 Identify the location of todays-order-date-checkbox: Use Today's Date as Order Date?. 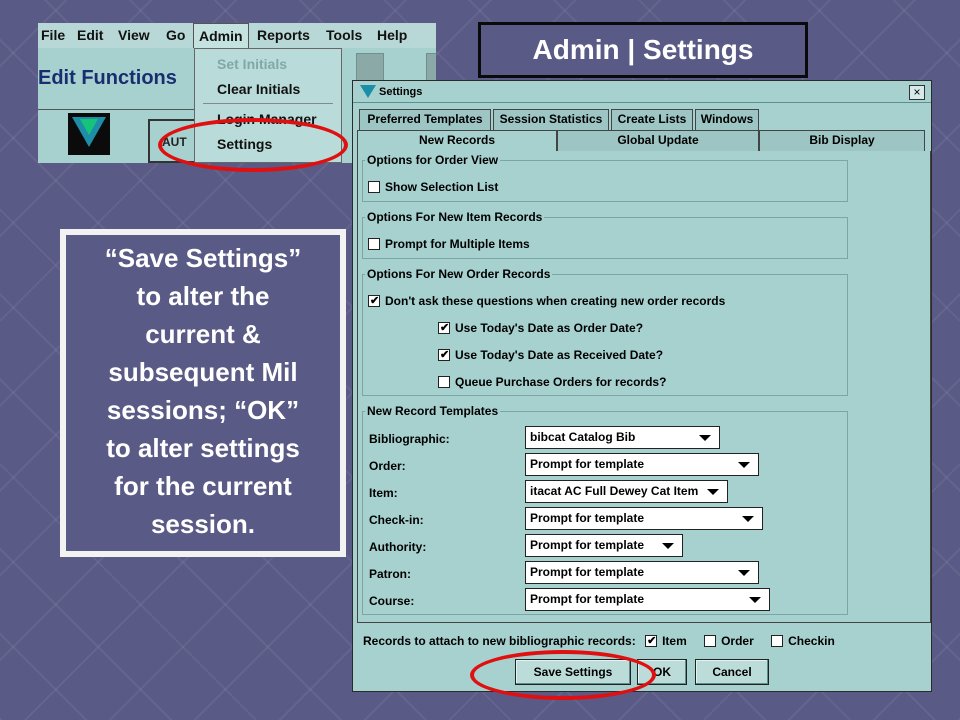
(540, 328).